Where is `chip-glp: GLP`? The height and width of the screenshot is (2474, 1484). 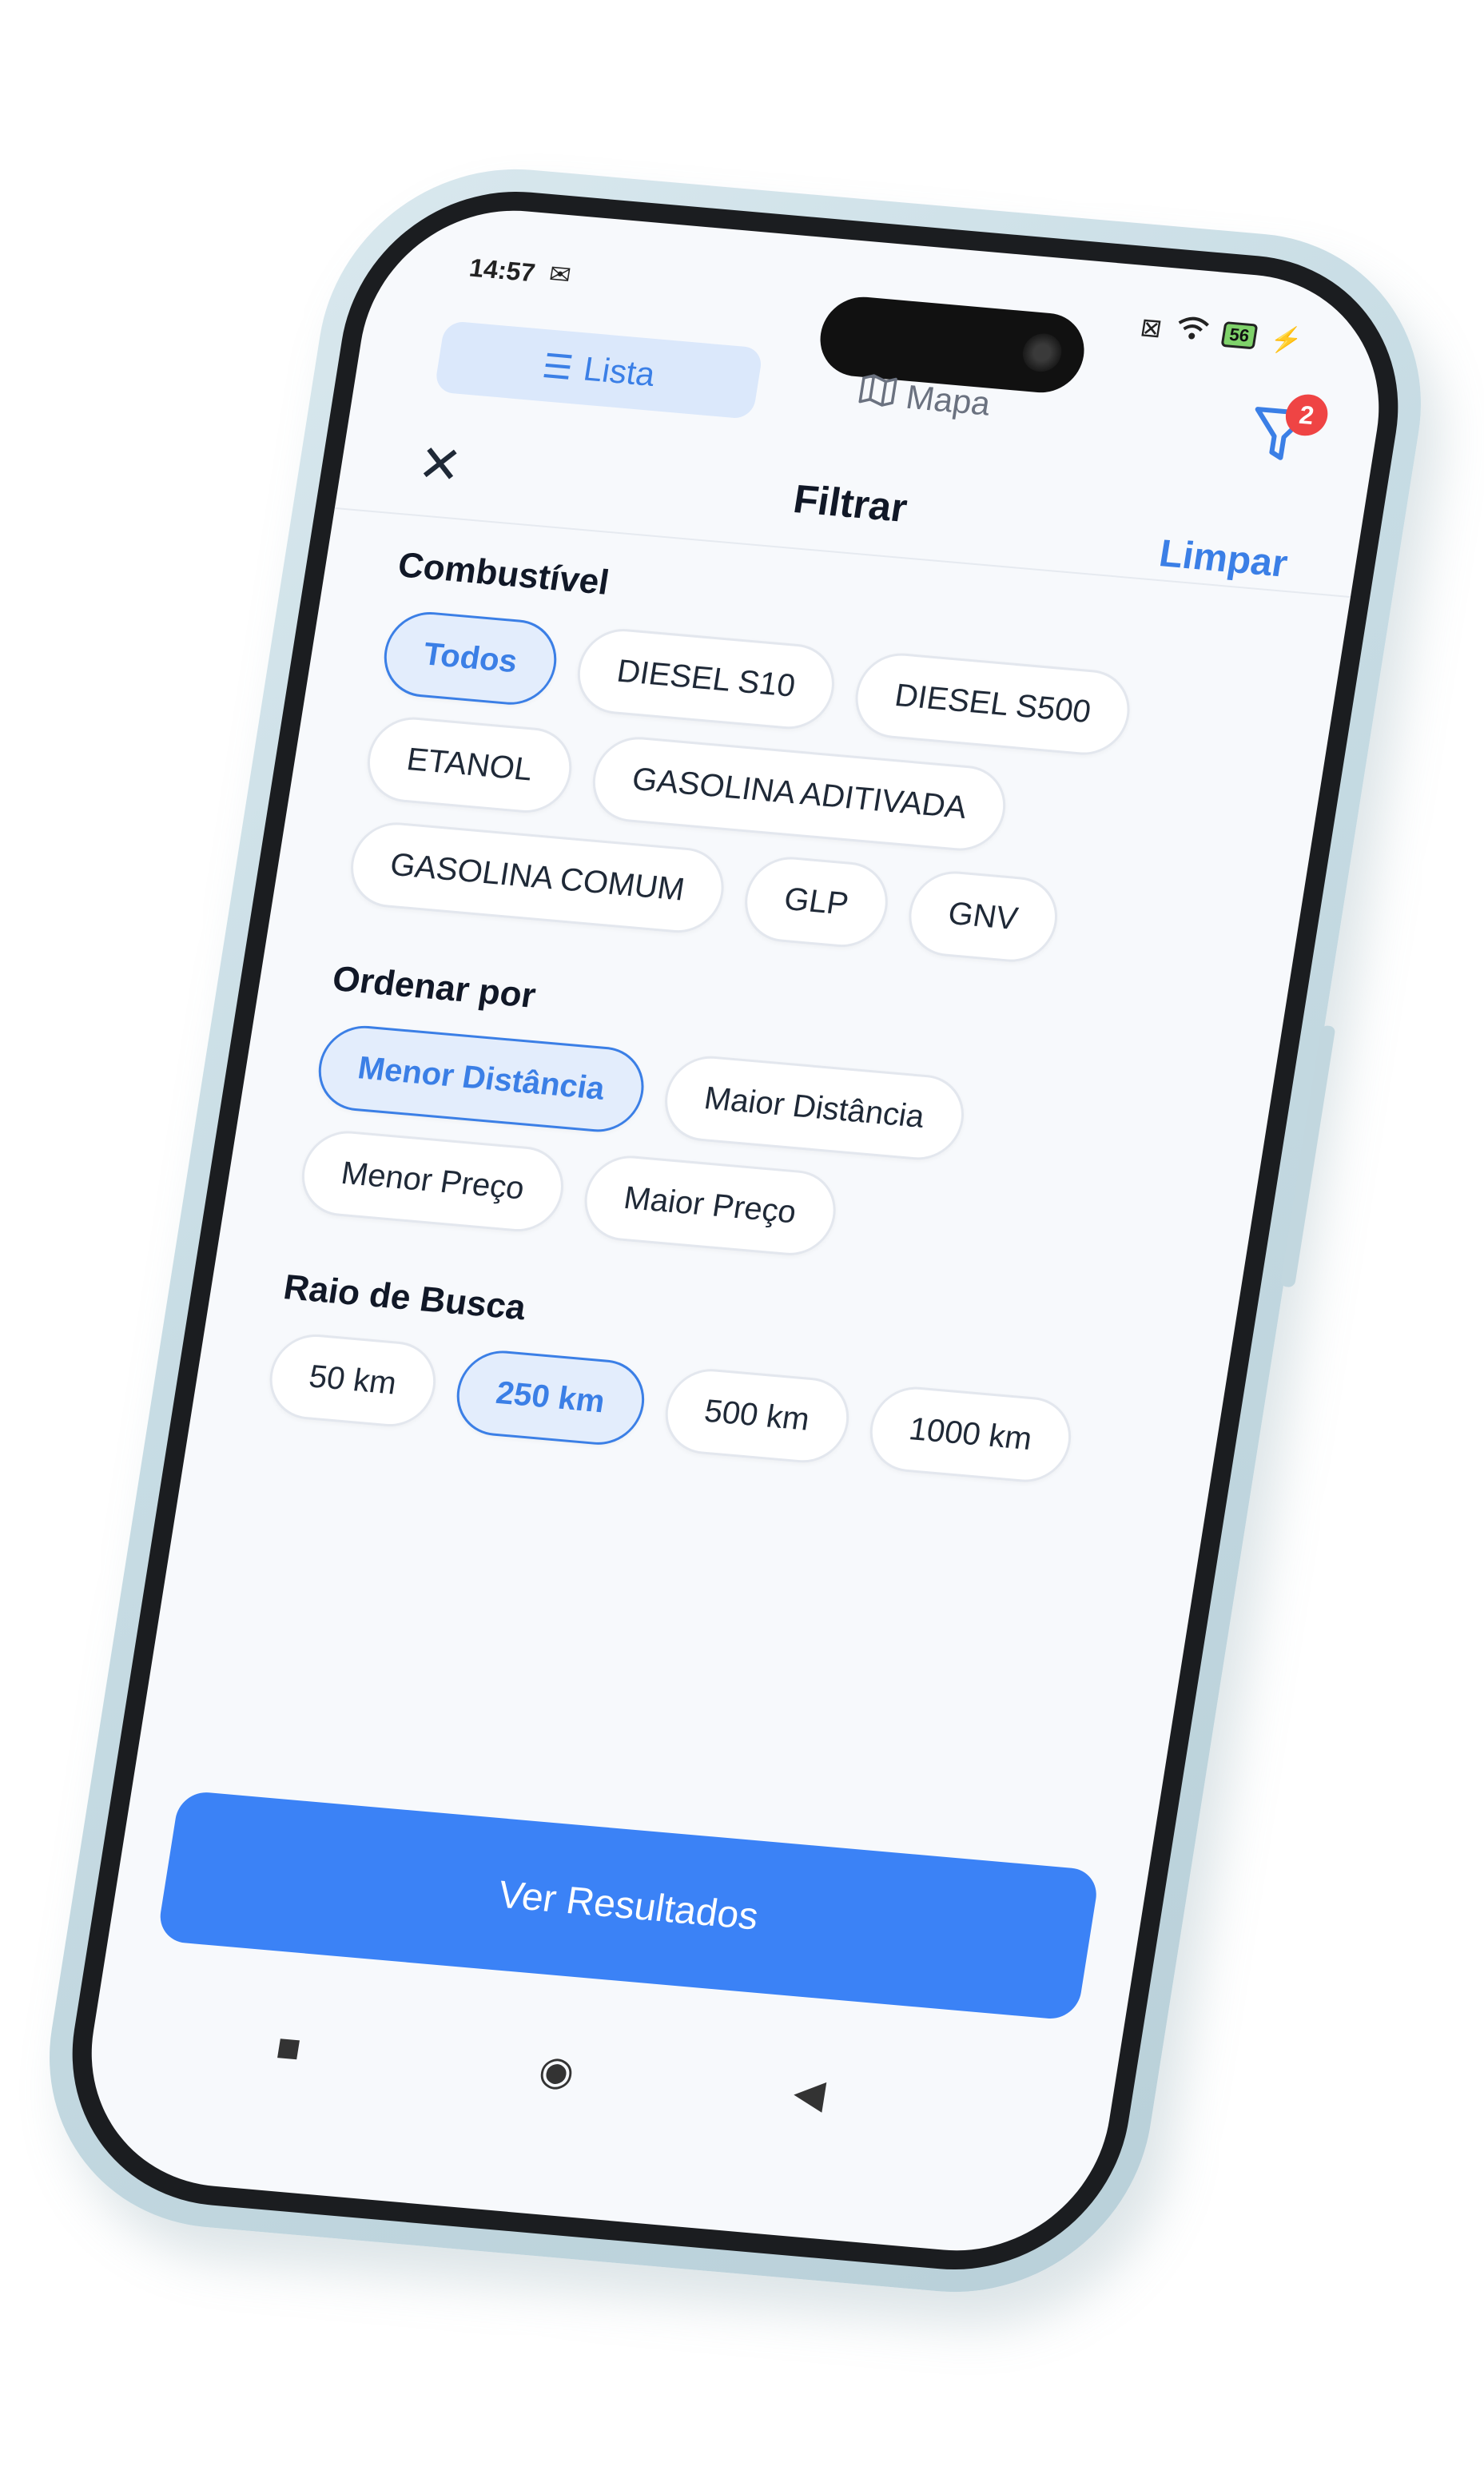 chip-glp: GLP is located at coordinates (816, 902).